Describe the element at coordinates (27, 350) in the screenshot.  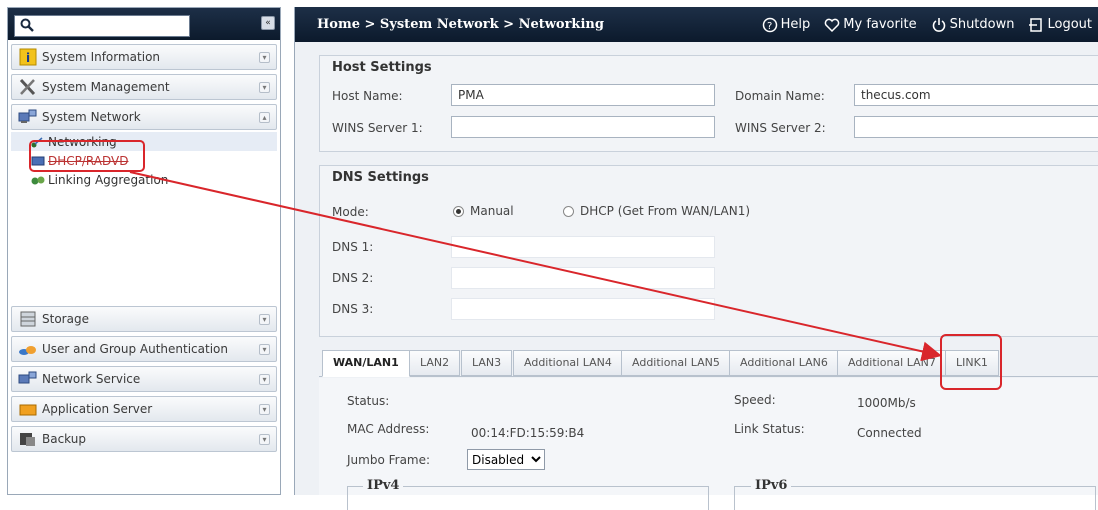
I see `users-icon` at that location.